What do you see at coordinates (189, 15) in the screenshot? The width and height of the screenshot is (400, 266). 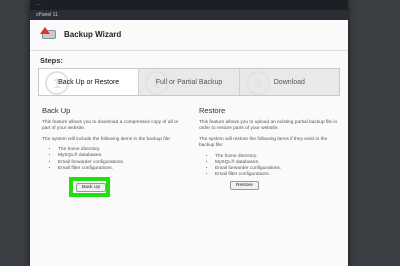 I see `cpanel-header: cPanel 11` at bounding box center [189, 15].